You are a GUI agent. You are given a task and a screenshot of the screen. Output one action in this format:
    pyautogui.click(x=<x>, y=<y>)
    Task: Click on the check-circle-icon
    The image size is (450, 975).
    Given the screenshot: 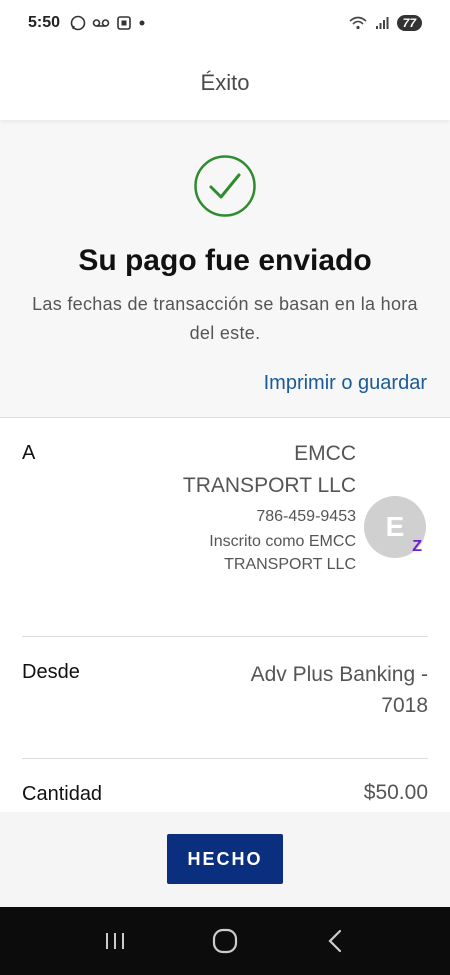 What is the action you would take?
    pyautogui.click(x=225, y=186)
    